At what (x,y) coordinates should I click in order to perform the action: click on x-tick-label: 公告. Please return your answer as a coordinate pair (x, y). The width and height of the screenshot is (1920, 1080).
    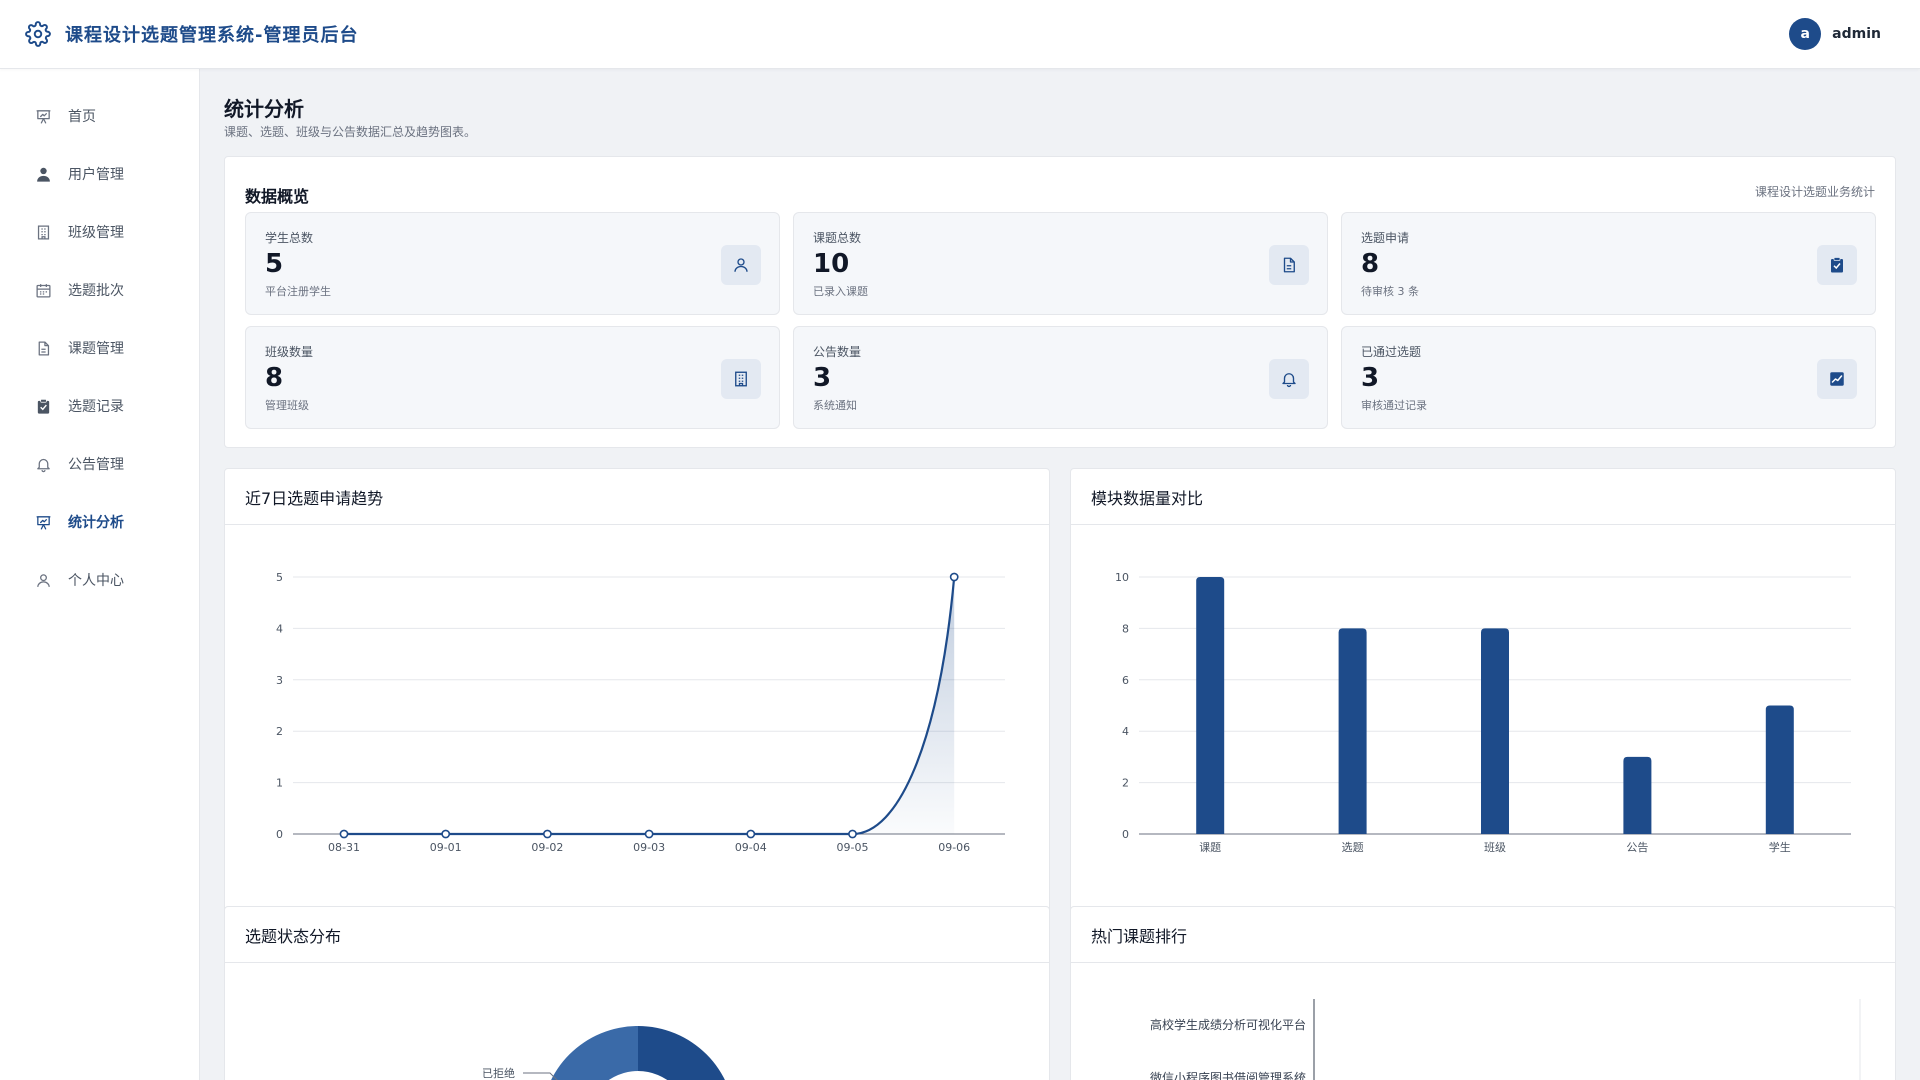
    Looking at the image, I should click on (1637, 847).